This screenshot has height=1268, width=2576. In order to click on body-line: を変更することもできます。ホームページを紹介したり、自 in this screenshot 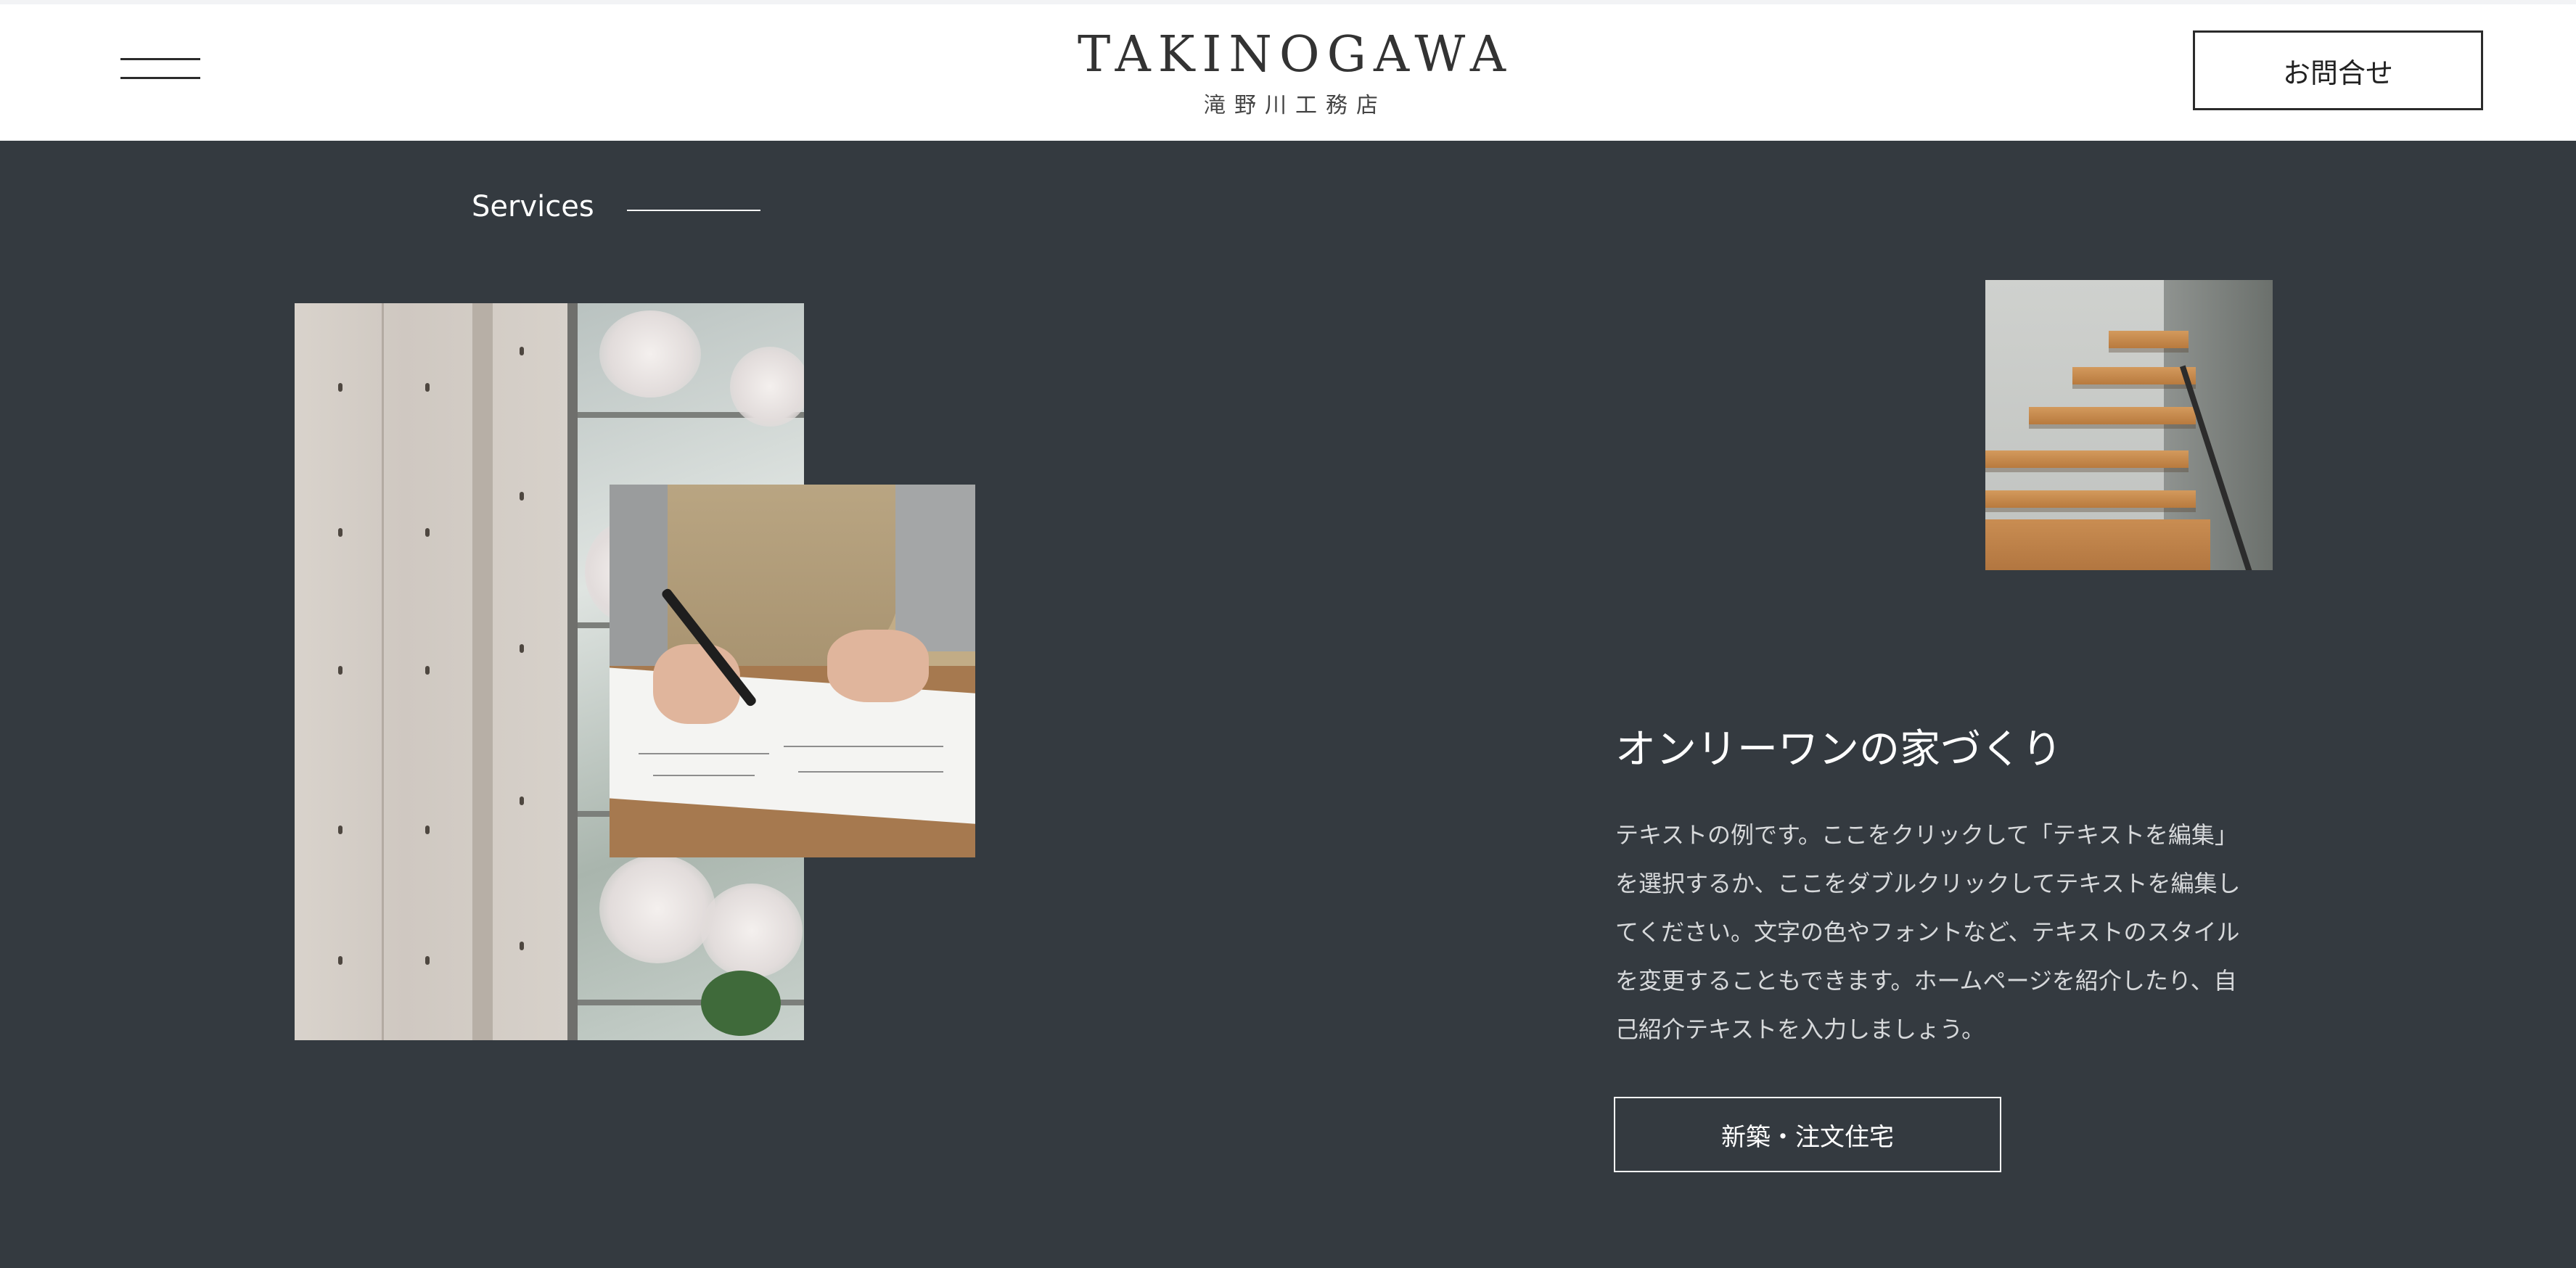, I will do `click(1926, 981)`.